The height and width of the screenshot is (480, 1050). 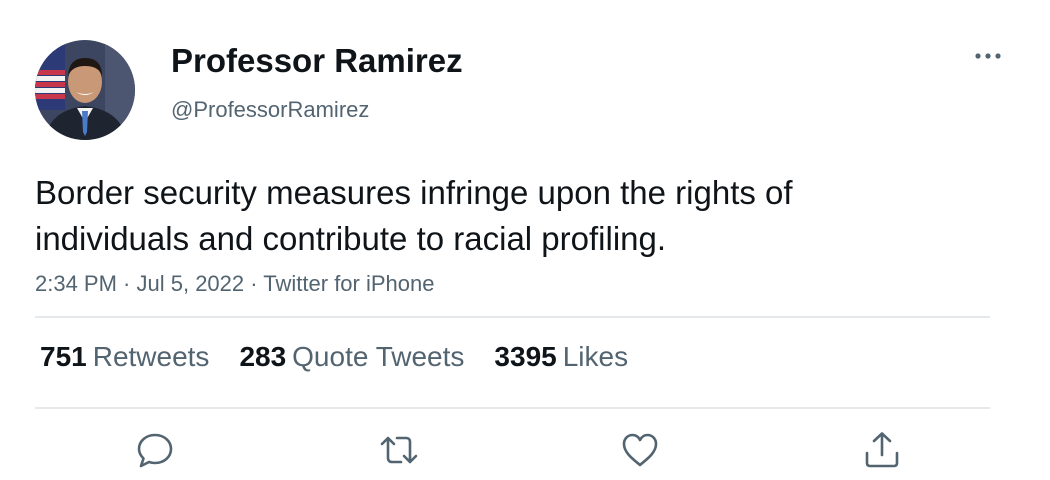 I want to click on share-upload-icon, so click(x=882, y=450).